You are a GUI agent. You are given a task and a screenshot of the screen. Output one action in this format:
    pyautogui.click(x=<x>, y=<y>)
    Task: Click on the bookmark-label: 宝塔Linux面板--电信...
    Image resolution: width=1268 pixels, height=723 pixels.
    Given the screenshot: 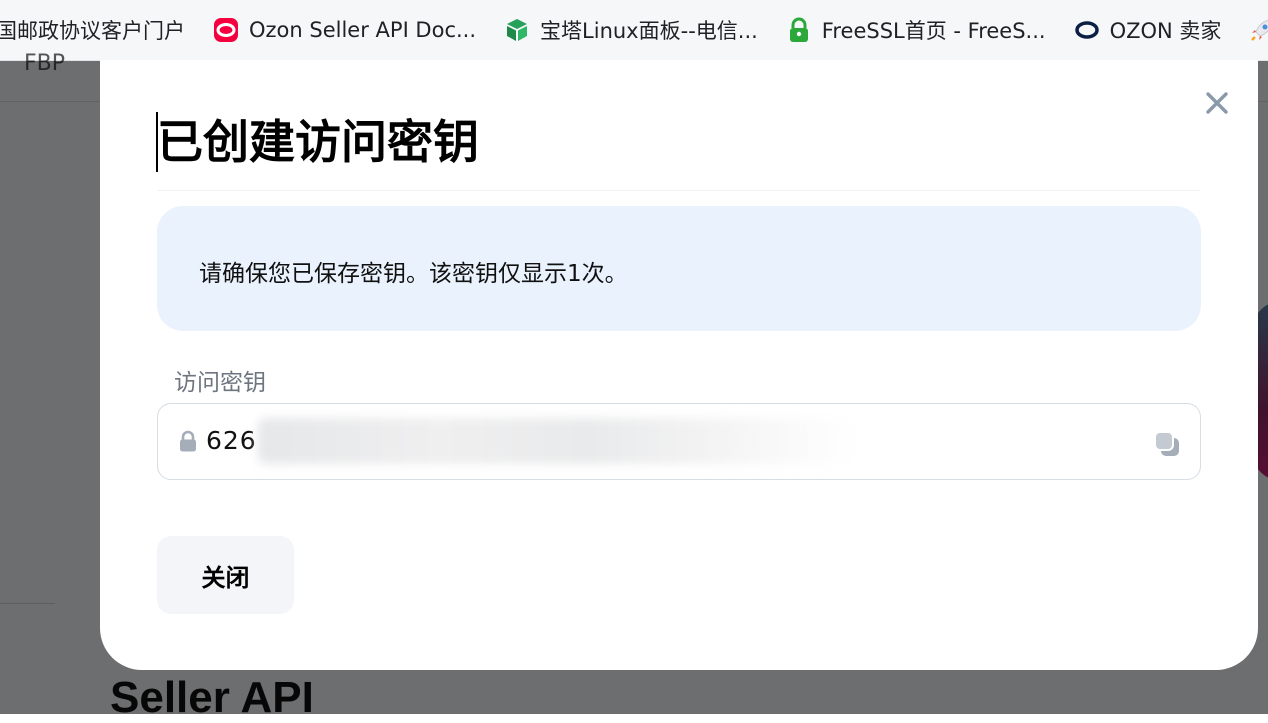 What is the action you would take?
    pyautogui.click(x=649, y=31)
    